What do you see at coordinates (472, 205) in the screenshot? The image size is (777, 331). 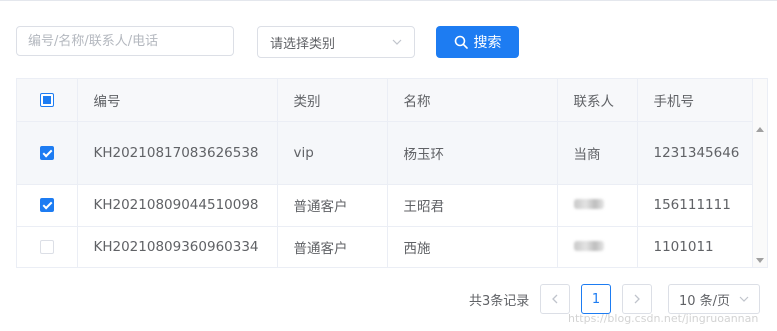 I see `cell-name: 王昭君` at bounding box center [472, 205].